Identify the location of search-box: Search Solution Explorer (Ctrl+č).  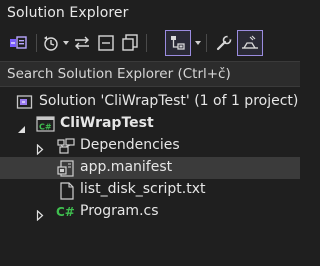
(150, 74).